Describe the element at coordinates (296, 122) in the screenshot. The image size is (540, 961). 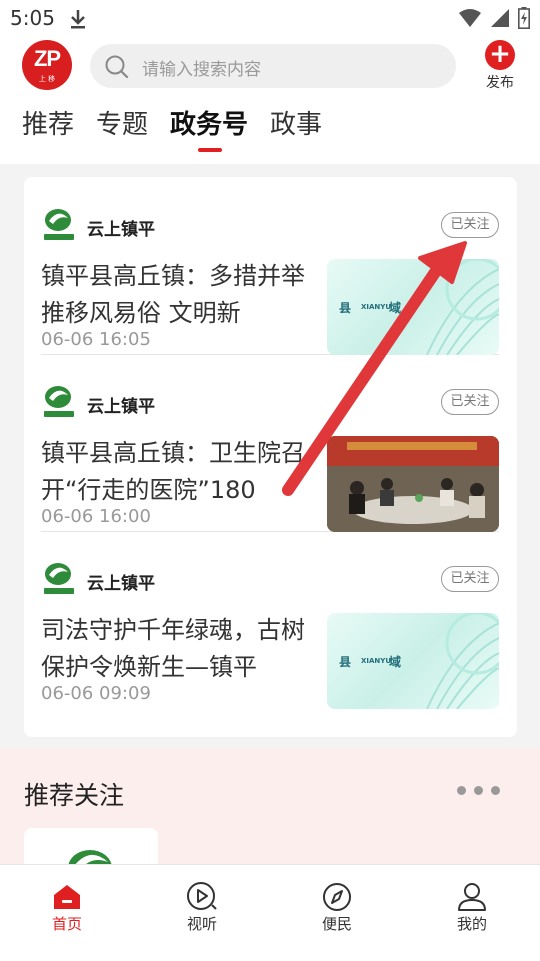
I see `tab-politics: 政事` at that location.